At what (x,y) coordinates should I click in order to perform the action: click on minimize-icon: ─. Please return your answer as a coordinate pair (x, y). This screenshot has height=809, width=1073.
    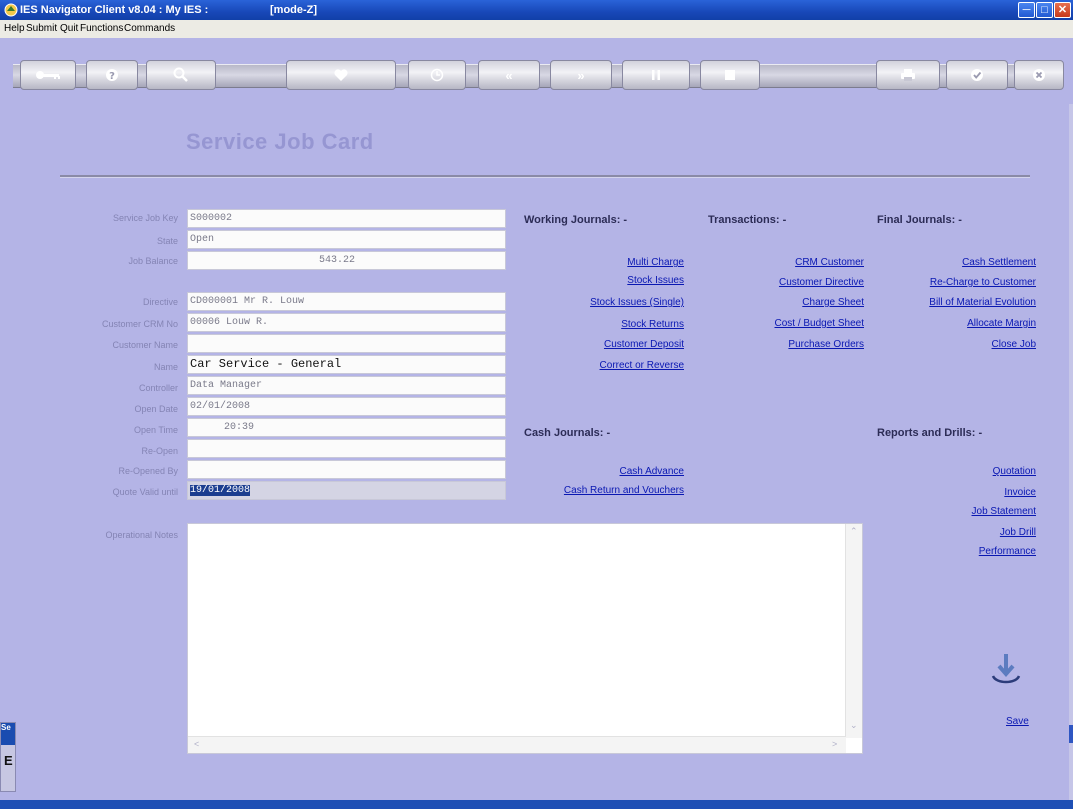
    Looking at the image, I should click on (1026, 10).